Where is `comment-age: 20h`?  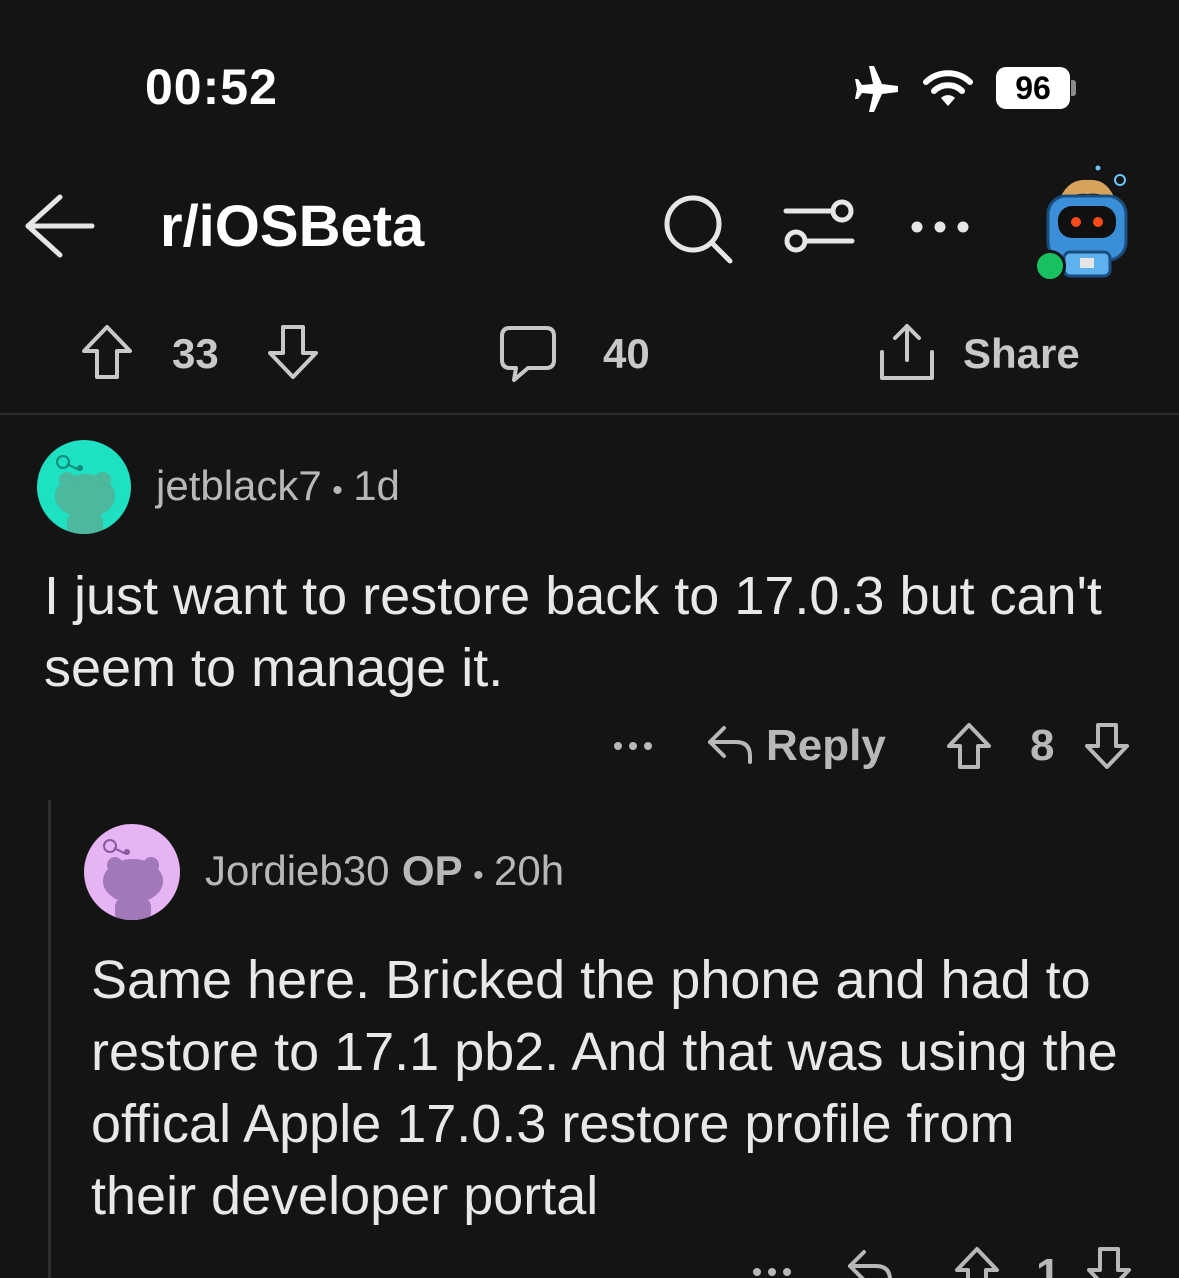 comment-age: 20h is located at coordinates (529, 870).